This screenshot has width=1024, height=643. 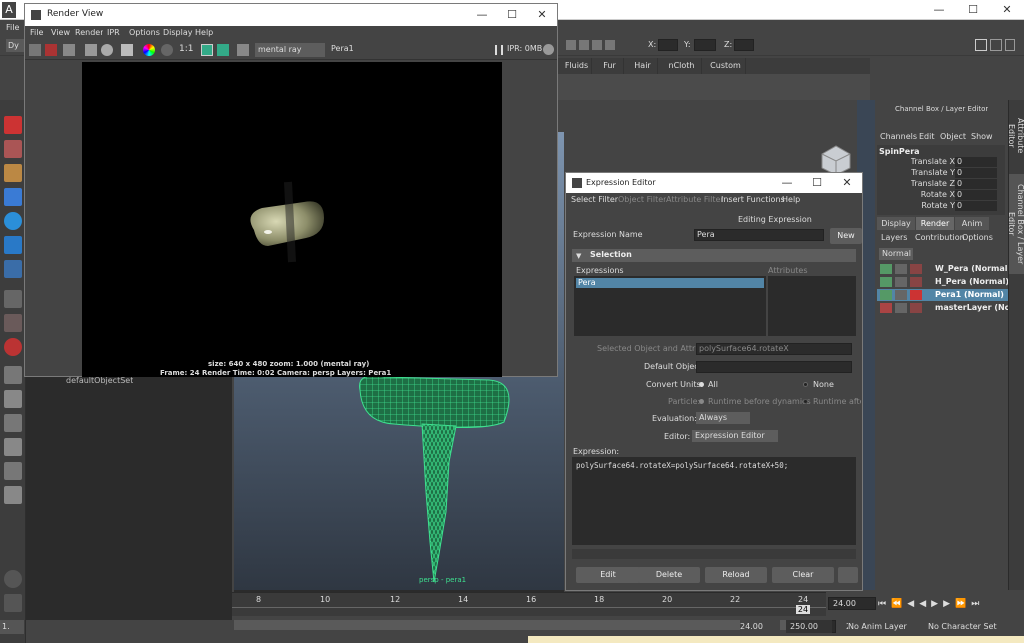 What do you see at coordinates (805, 401) in the screenshot?
I see `radio-runtime-after` at bounding box center [805, 401].